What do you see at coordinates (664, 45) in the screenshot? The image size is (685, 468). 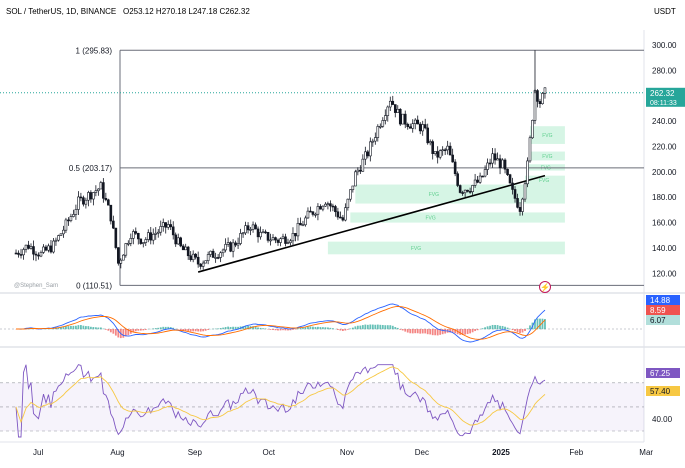 I see `price-axis-tick-label: 300.00` at bounding box center [664, 45].